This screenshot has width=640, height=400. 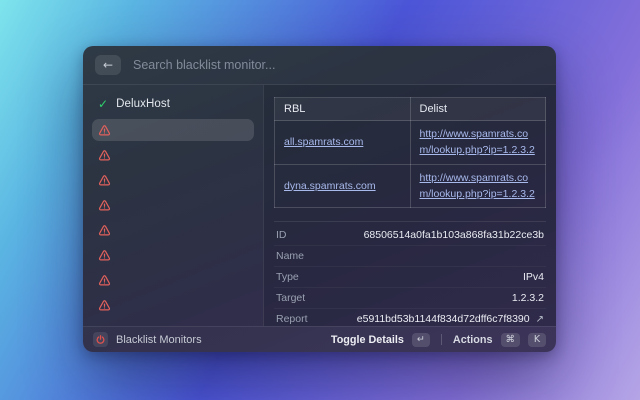 I want to click on rbl-link: dyna.spamrats.com, so click(x=330, y=186).